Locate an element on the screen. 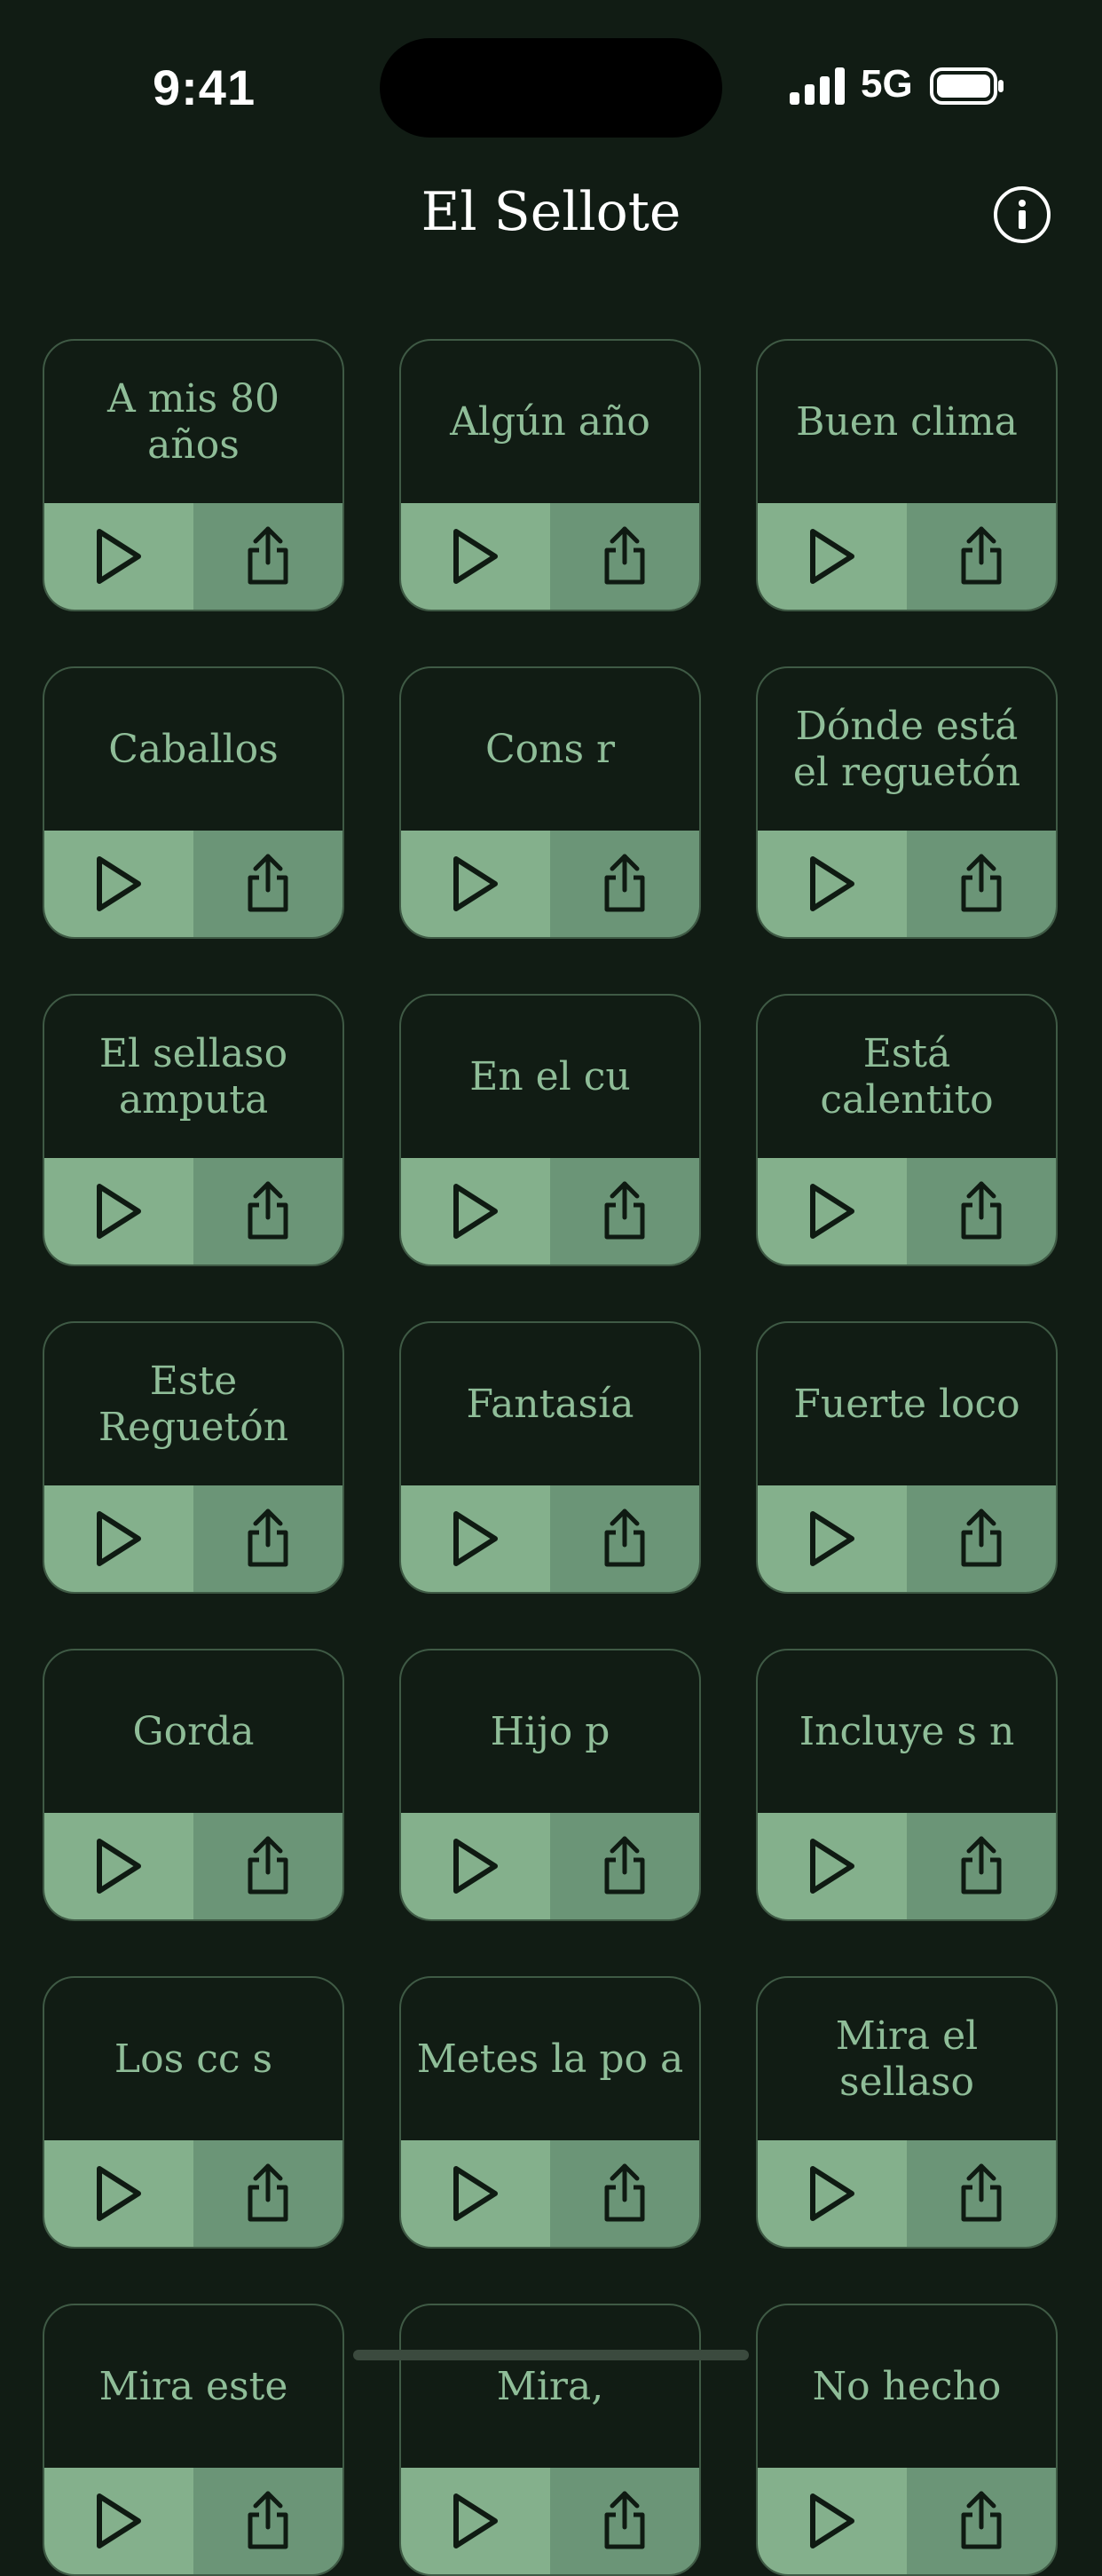  sound-card: Fuerte loco is located at coordinates (907, 1457).